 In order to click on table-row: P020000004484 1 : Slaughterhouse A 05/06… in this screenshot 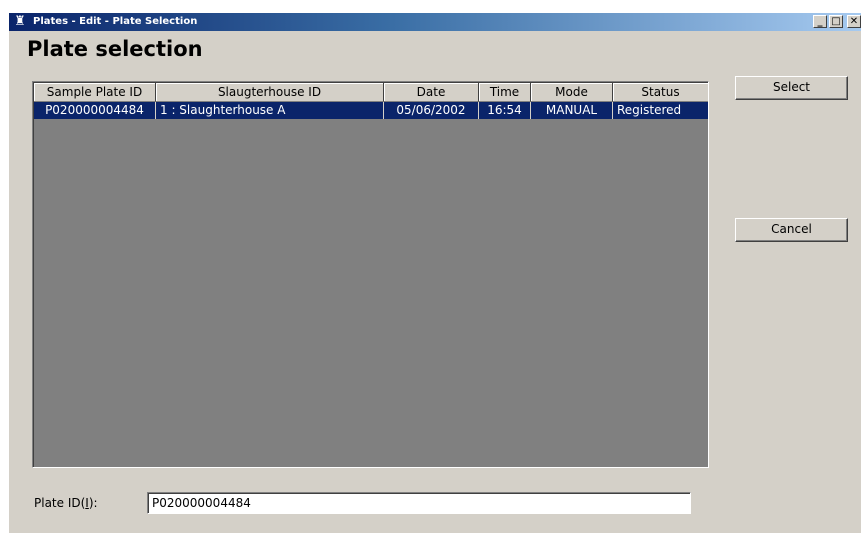, I will do `click(371, 110)`.